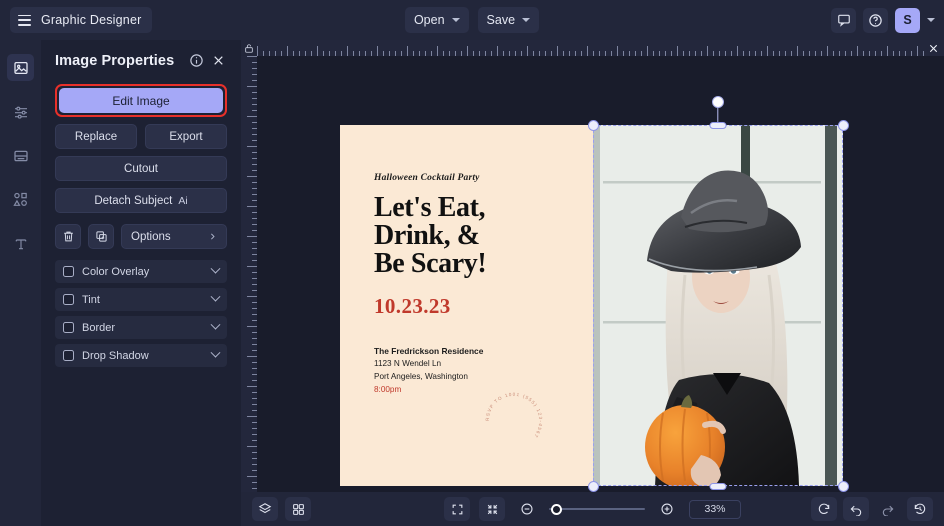 This screenshot has height=526, width=944. I want to click on close-icon, so click(218, 60).